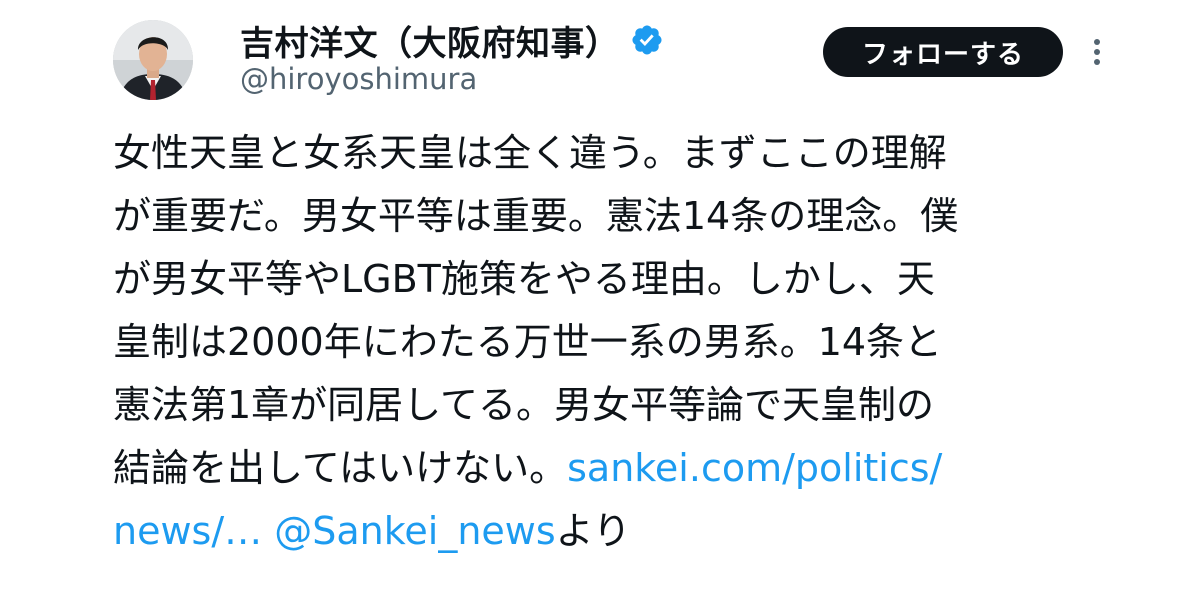 Image resolution: width=1200 pixels, height=615 pixels. I want to click on article-link: sankei.com/politics/, so click(754, 468).